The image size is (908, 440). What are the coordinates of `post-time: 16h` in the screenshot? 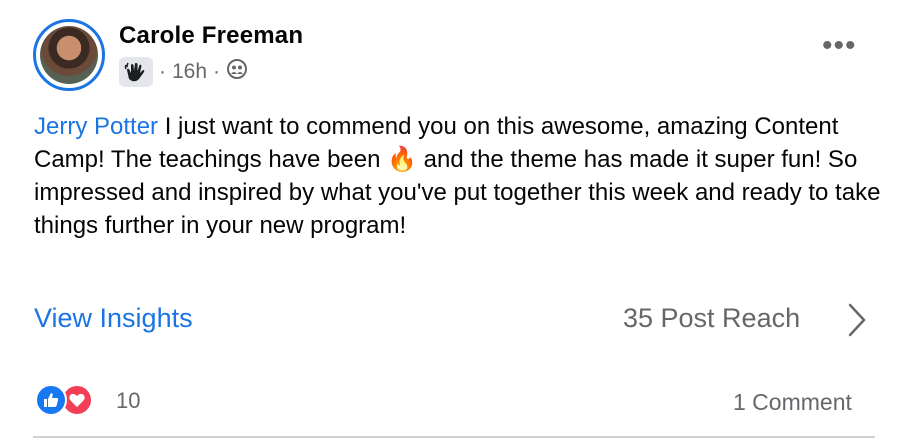 It's located at (189, 72).